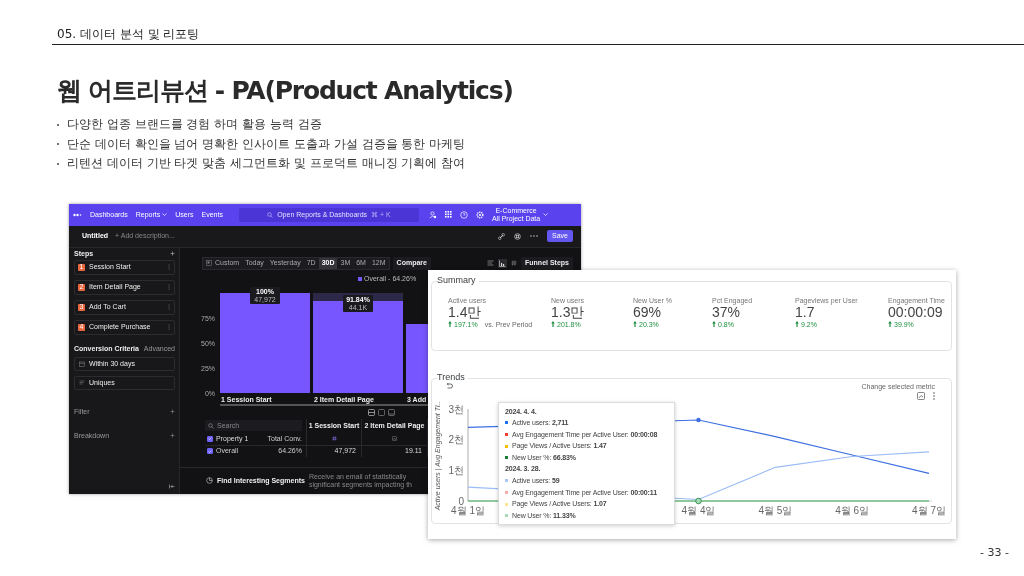 The image size is (1024, 576). Describe the element at coordinates (805, 312) in the screenshot. I see `metric-value: 1.7` at that location.